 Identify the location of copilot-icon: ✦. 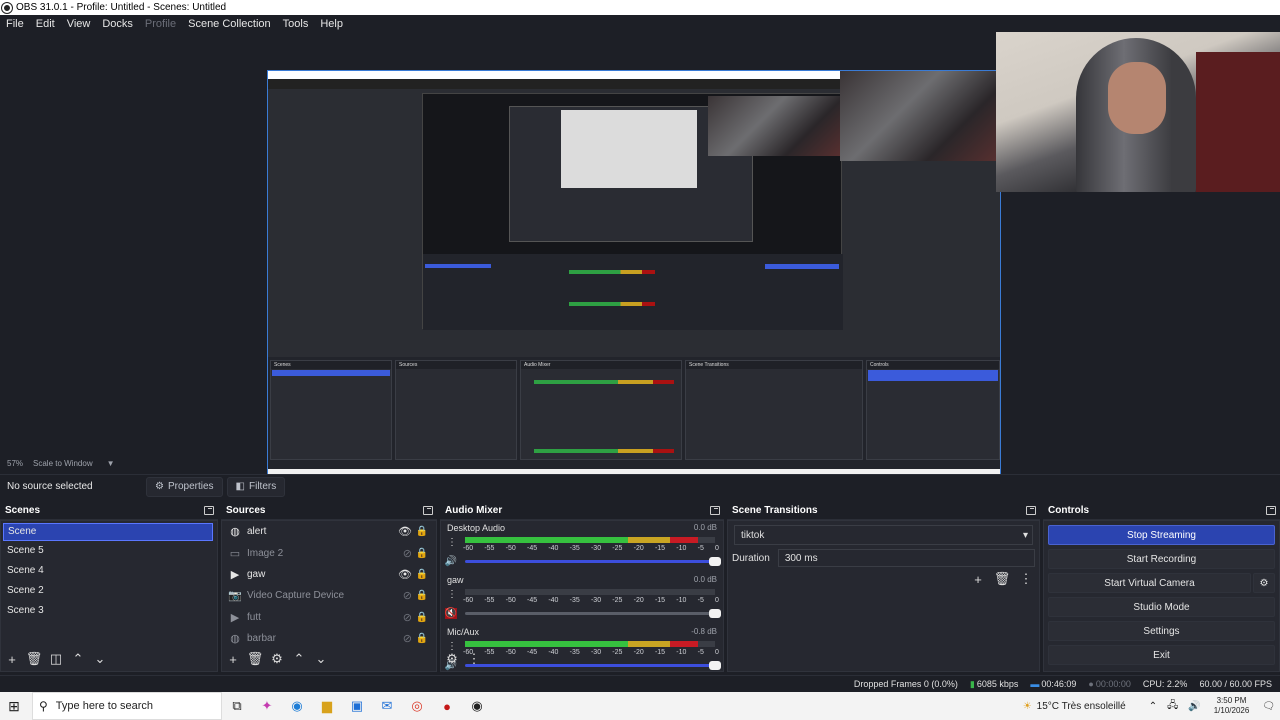
(267, 706).